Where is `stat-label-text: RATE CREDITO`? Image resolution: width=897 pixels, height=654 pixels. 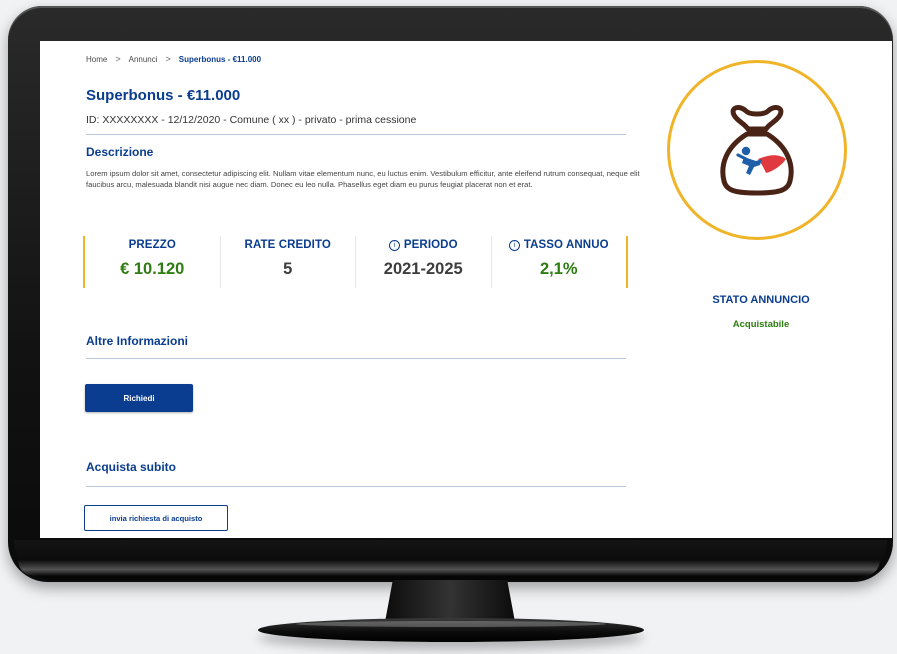
stat-label-text: RATE CREDITO is located at coordinates (287, 245).